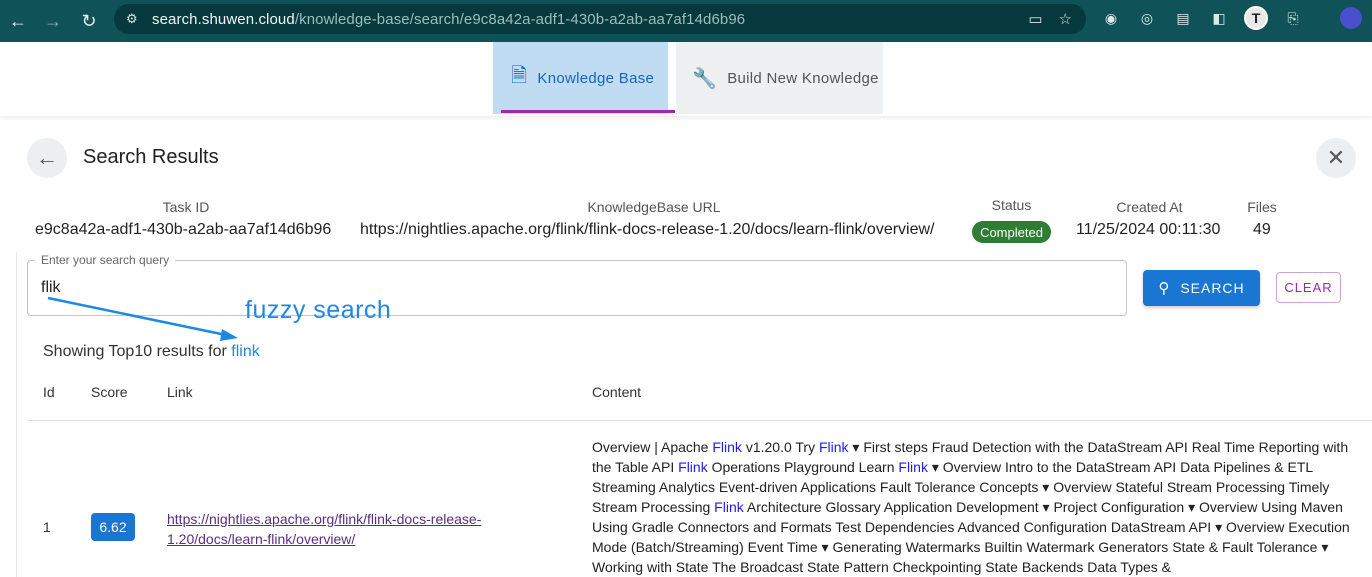  I want to click on content-text: Overview | Apache, so click(652, 447).